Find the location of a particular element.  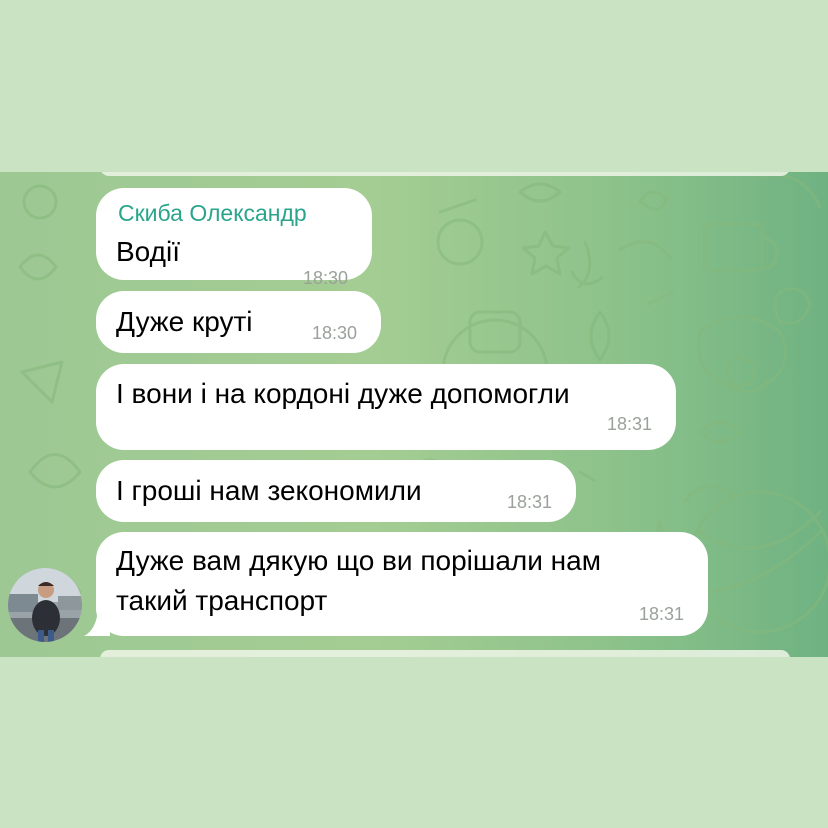

message-bubble: І вони і на кордоні дуже допомогли 18:31 is located at coordinates (386, 407).